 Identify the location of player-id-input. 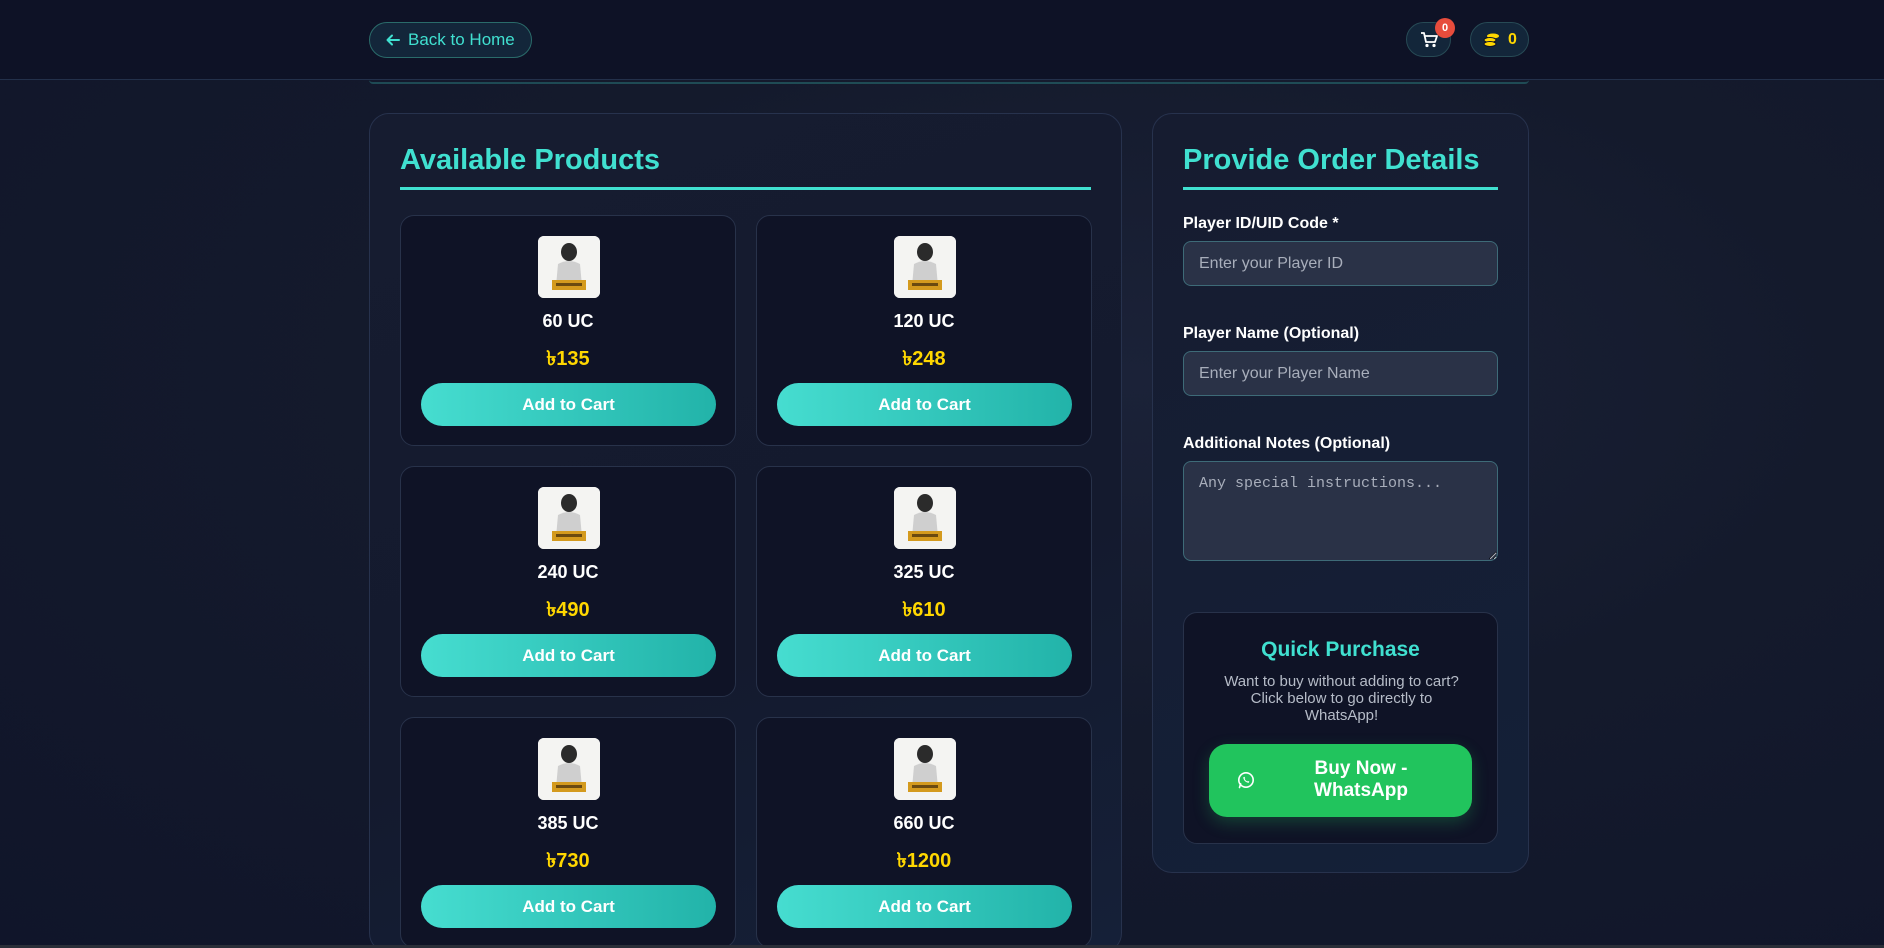
(1340, 263).